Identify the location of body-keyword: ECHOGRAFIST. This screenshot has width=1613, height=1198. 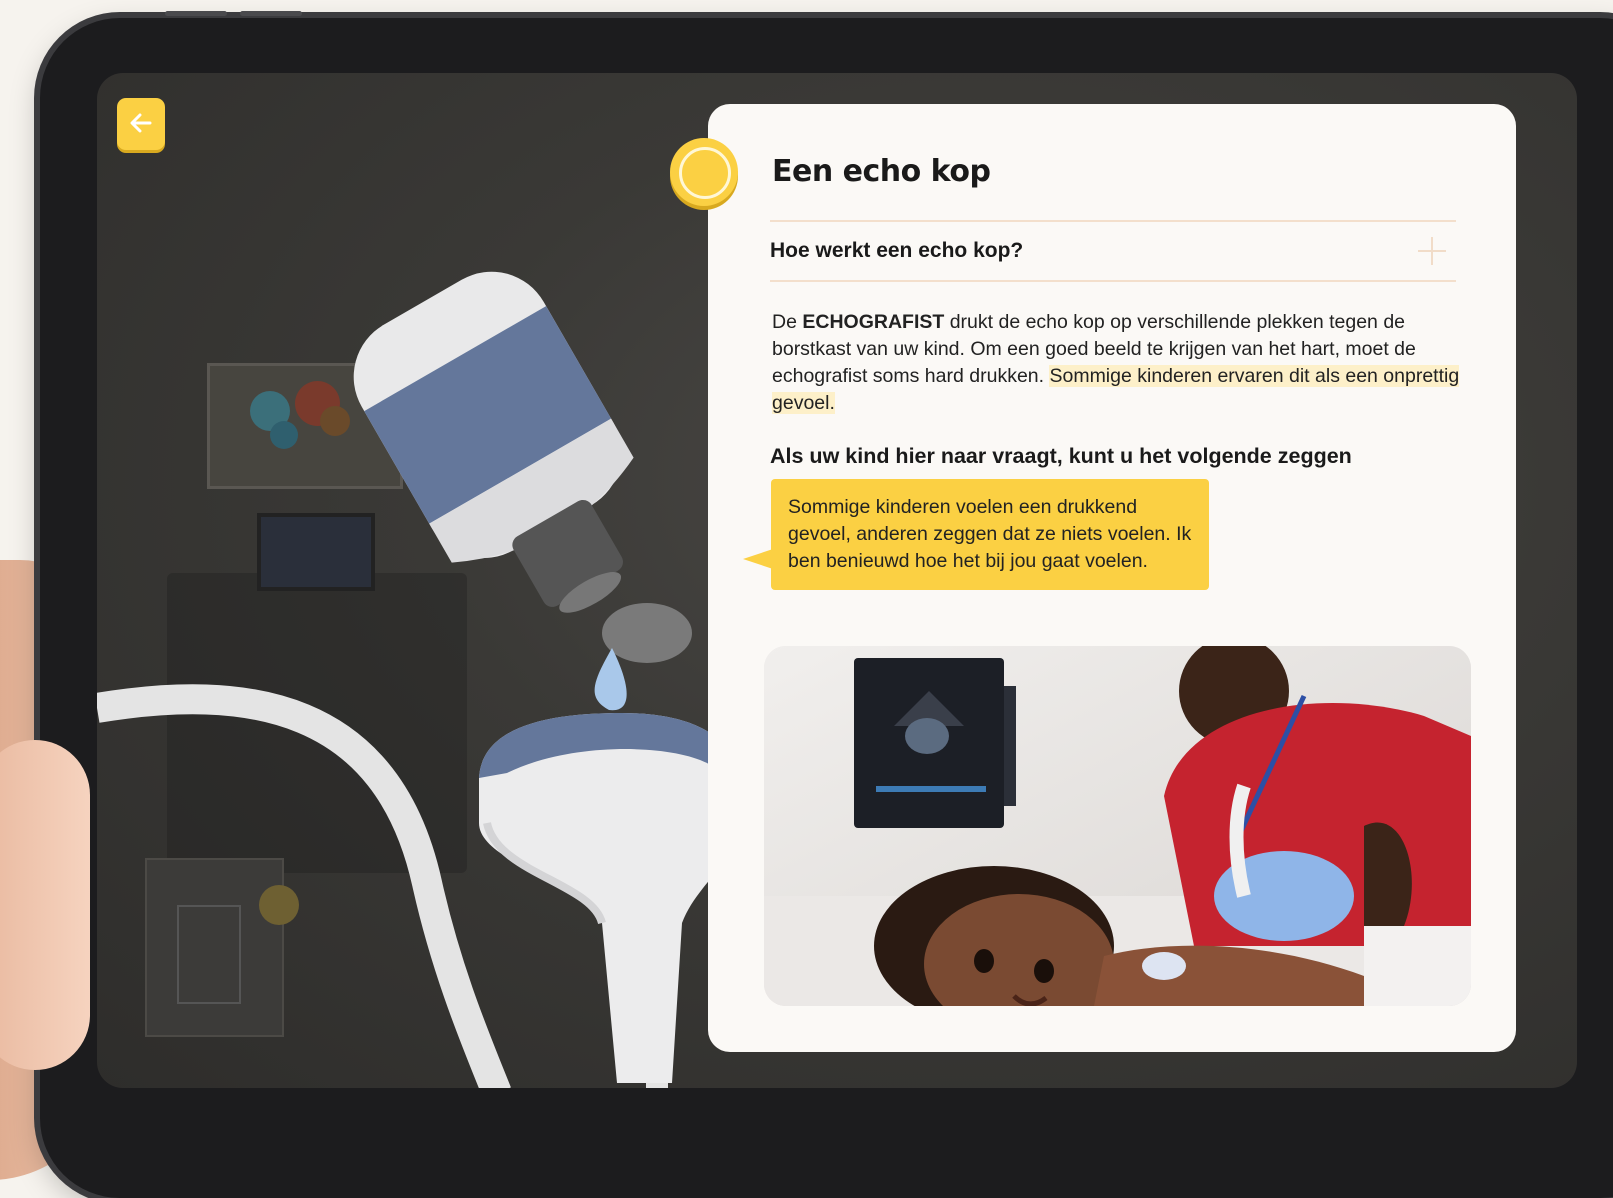
(873, 322).